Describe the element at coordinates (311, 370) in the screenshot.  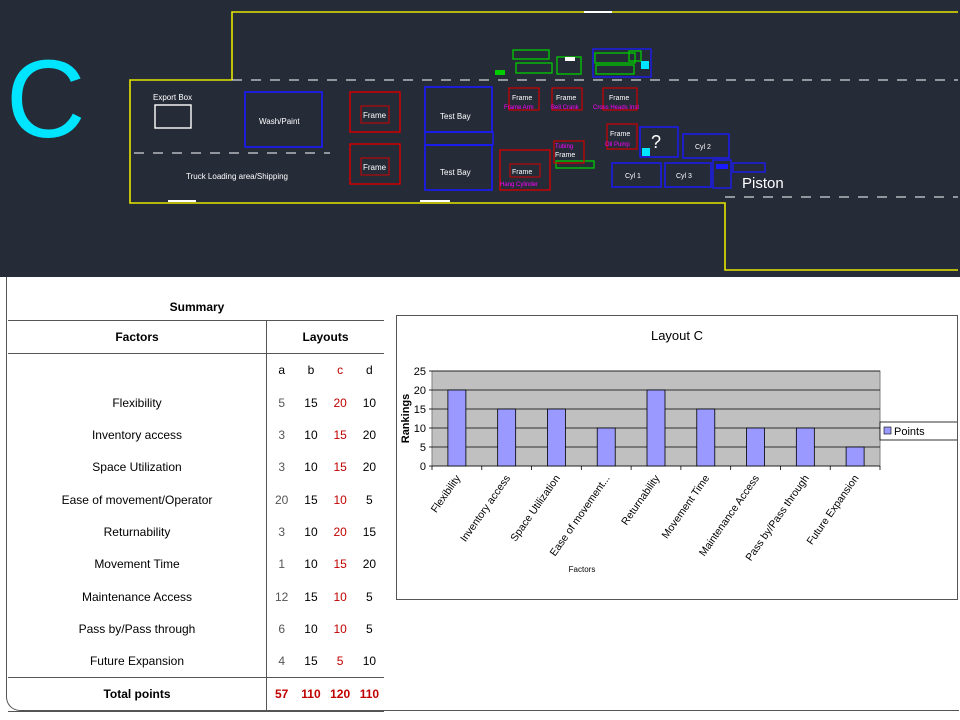
I see `layout-letter-b: b` at that location.